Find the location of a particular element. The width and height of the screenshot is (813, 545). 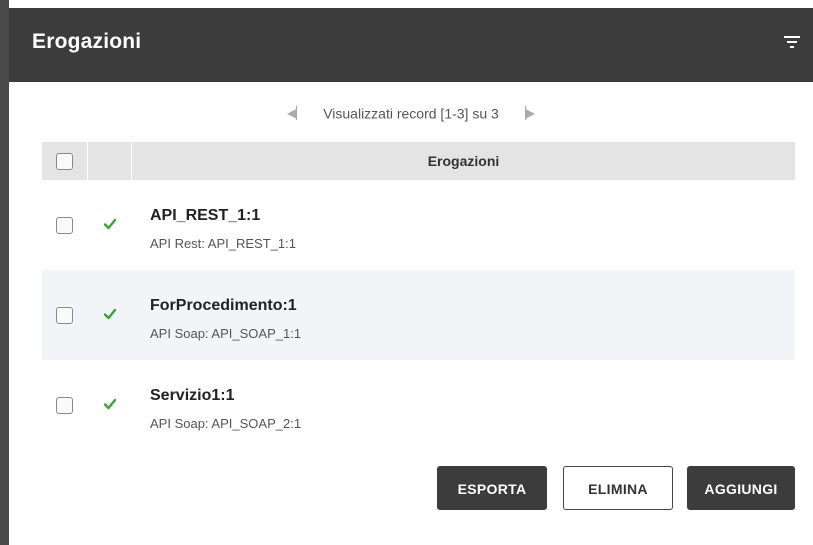

select-all-checkbox is located at coordinates (64, 161).